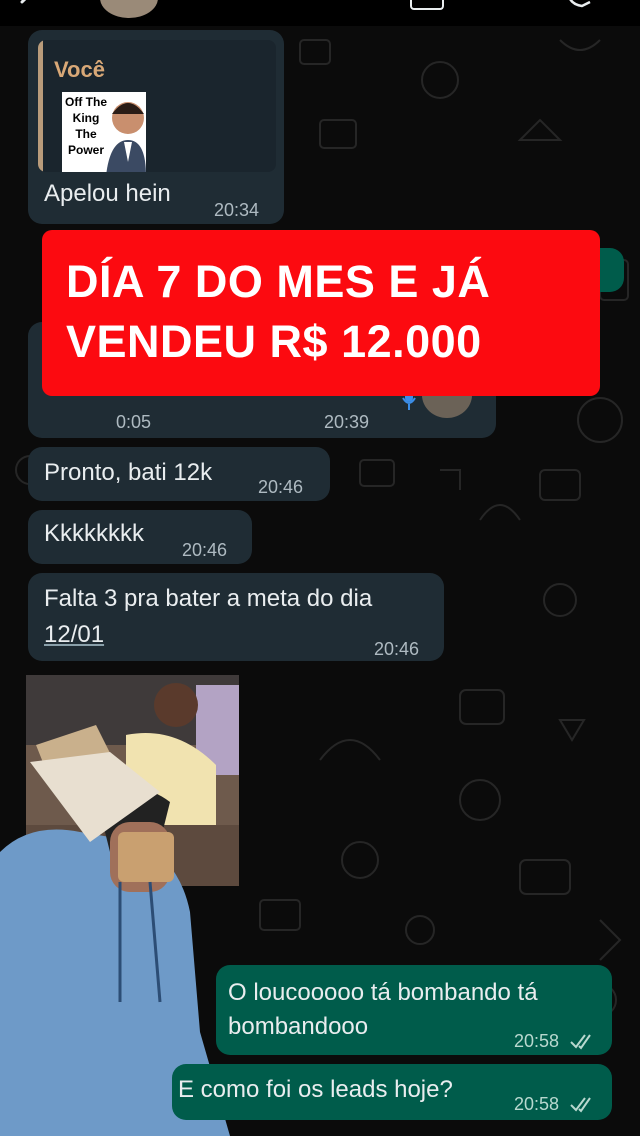  I want to click on message-time: 20:39, so click(347, 422).